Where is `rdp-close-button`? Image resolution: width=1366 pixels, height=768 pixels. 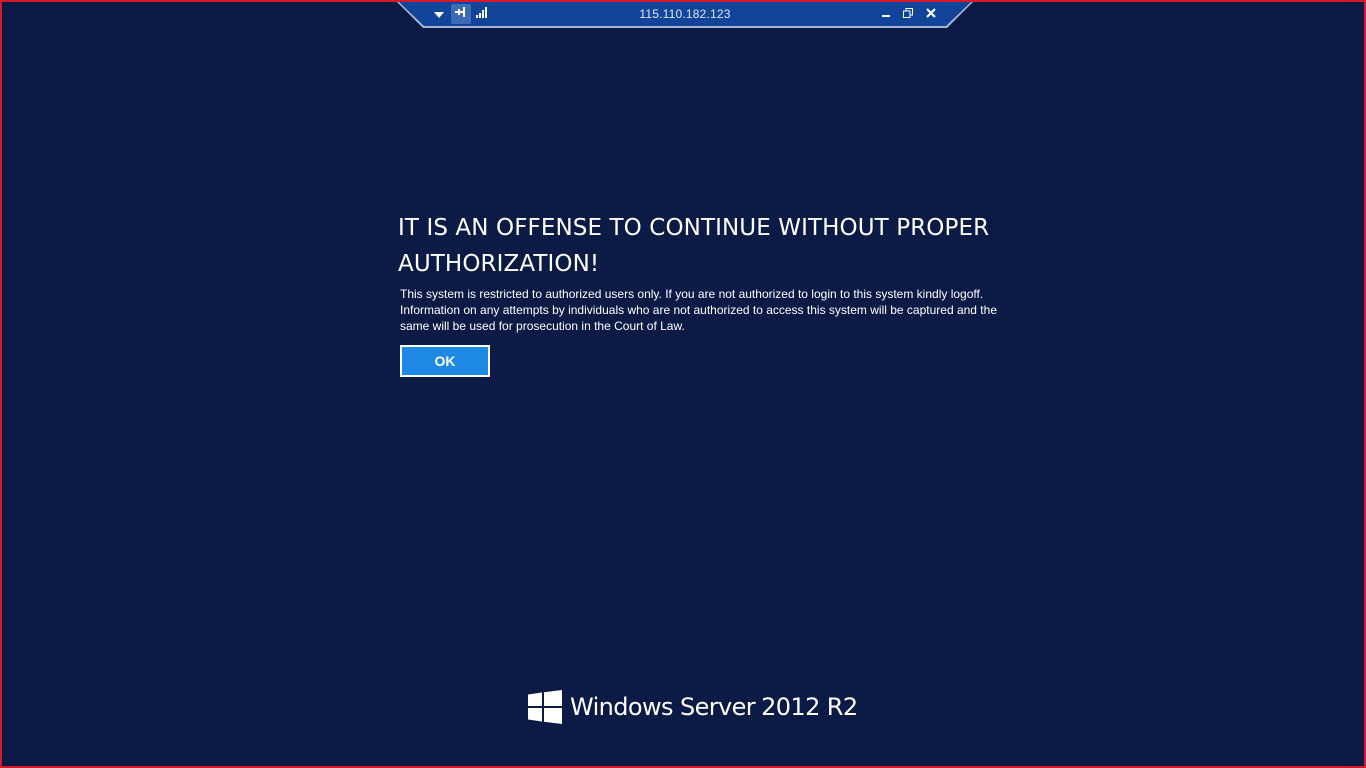 rdp-close-button is located at coordinates (931, 14).